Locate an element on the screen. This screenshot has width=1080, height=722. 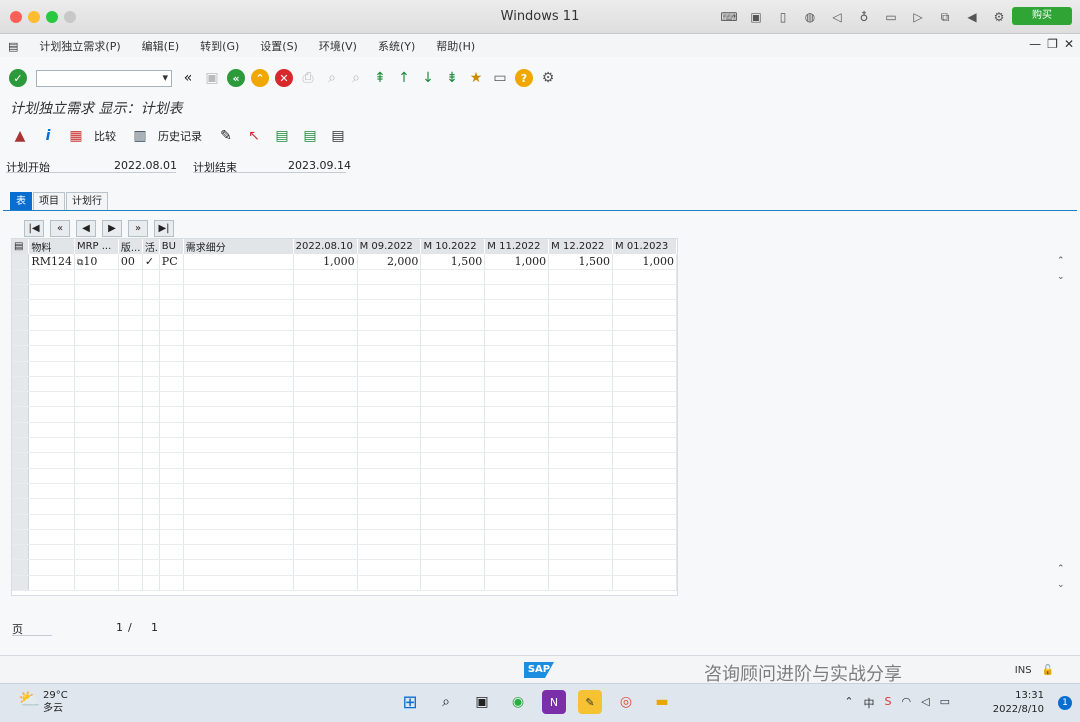
document-edit-icon: ✎ is located at coordinates (226, 136).